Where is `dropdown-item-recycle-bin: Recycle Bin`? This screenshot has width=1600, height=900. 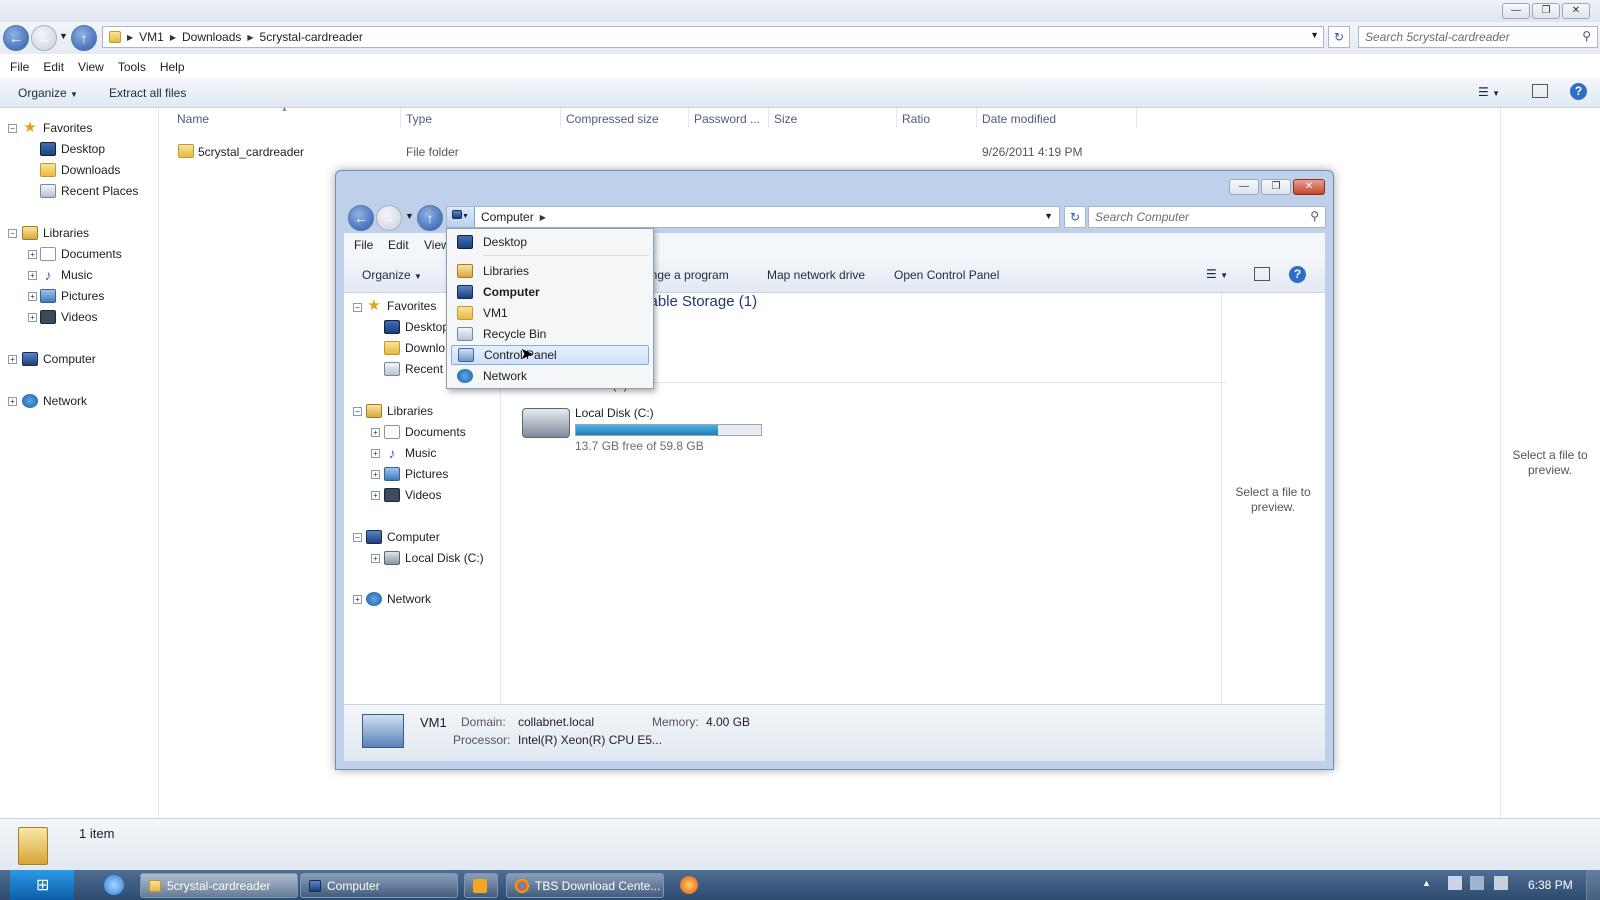
dropdown-item-recycle-bin: Recycle Bin is located at coordinates (550, 334).